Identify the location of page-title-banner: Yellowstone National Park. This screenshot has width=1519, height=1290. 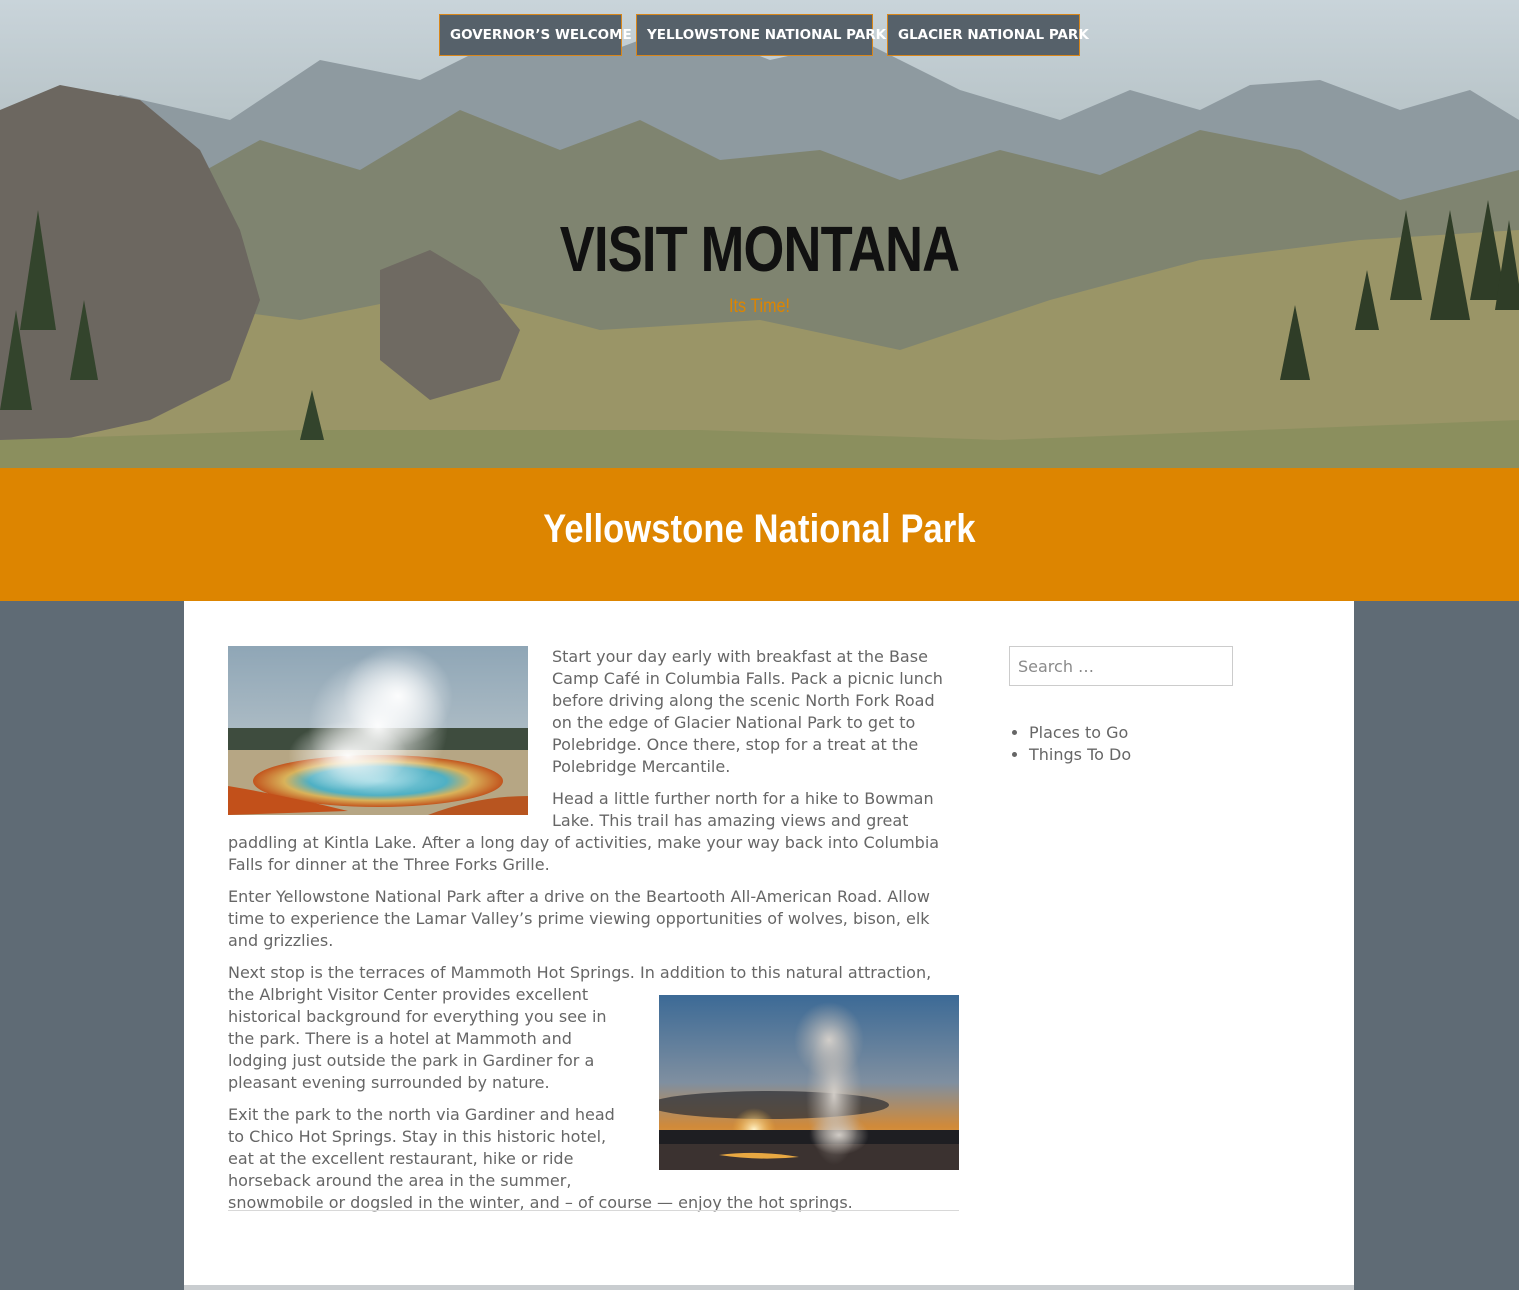
(759, 534).